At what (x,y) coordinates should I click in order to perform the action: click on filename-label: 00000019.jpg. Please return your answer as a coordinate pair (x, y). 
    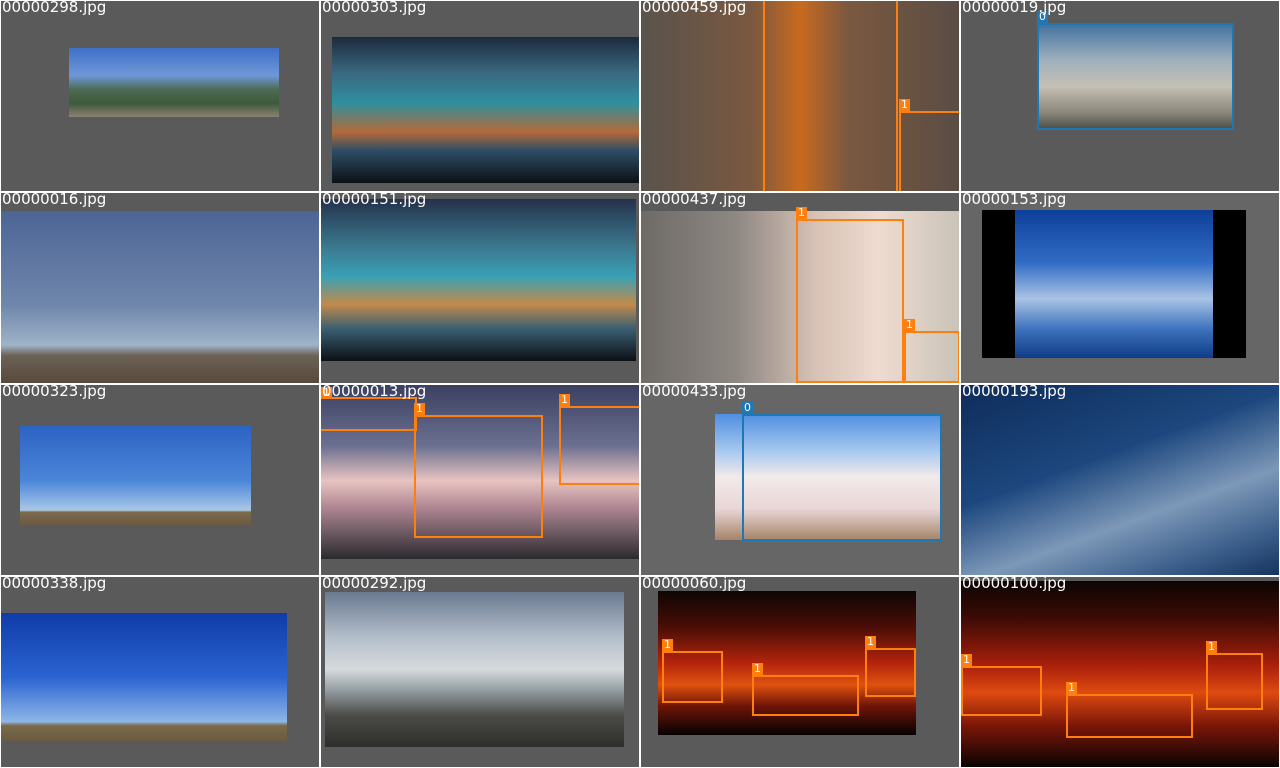
    Looking at the image, I should click on (1014, 8).